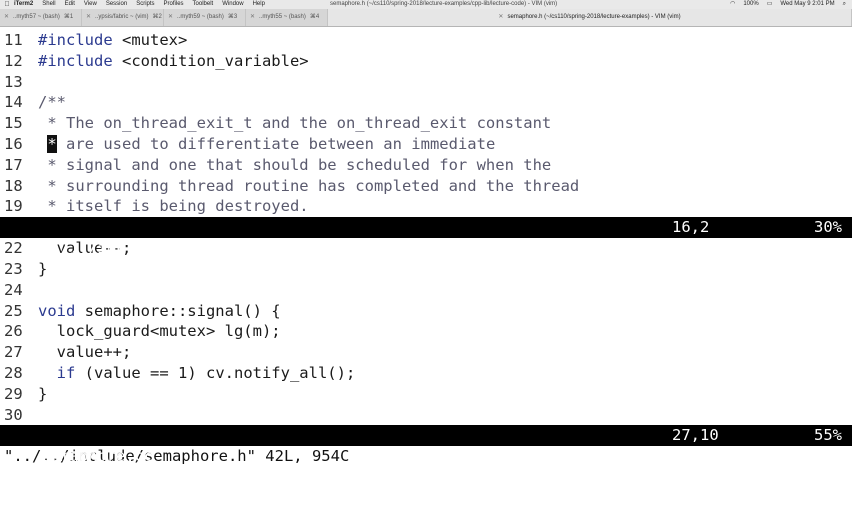 This screenshot has width=852, height=530. Describe the element at coordinates (750, 4) in the screenshot. I see `battery-text: 100%` at that location.